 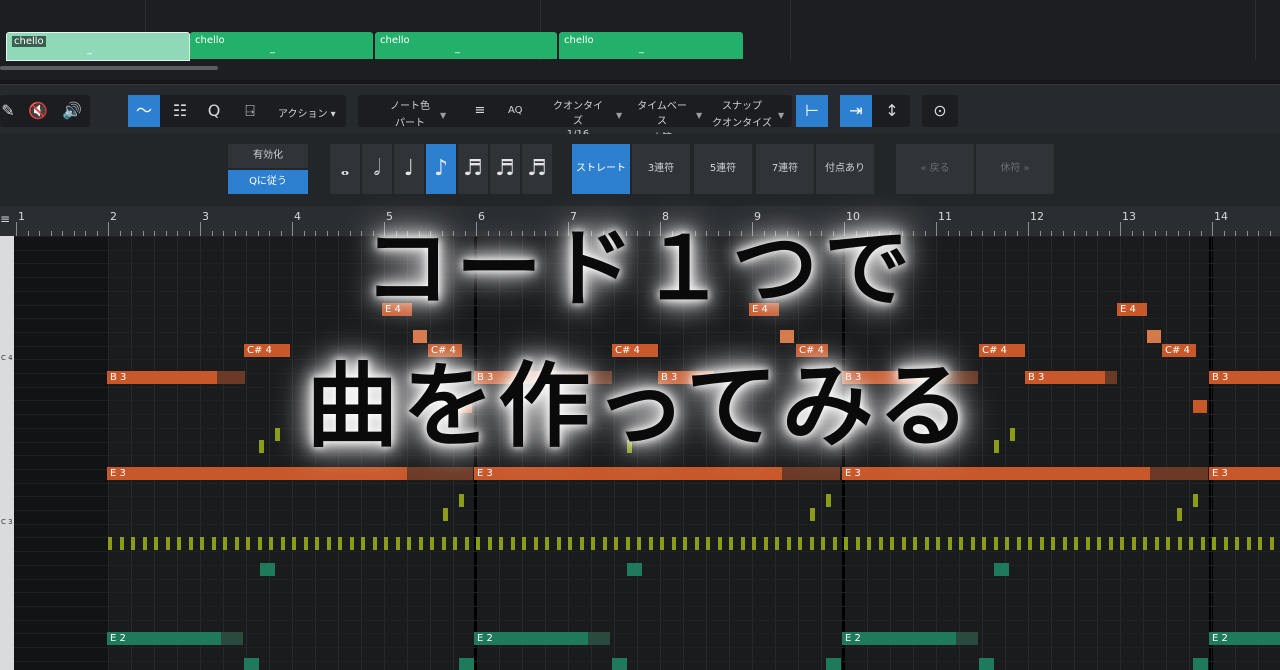 I want to click on eighth-note-icon: ♪, so click(x=441, y=169).